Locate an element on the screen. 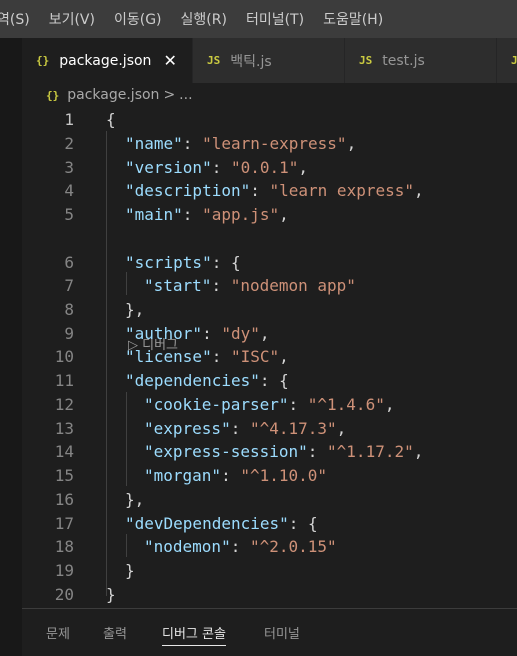  tab-test-js: JS test.js is located at coordinates (421, 60).